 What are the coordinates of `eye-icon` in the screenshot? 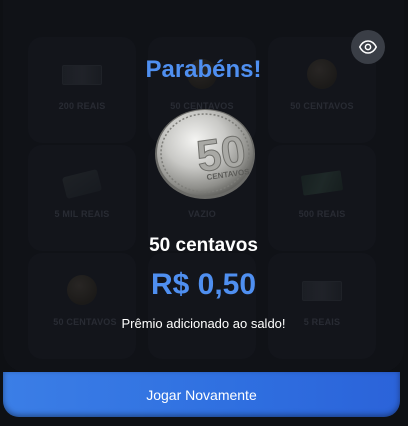 It's located at (368, 47).